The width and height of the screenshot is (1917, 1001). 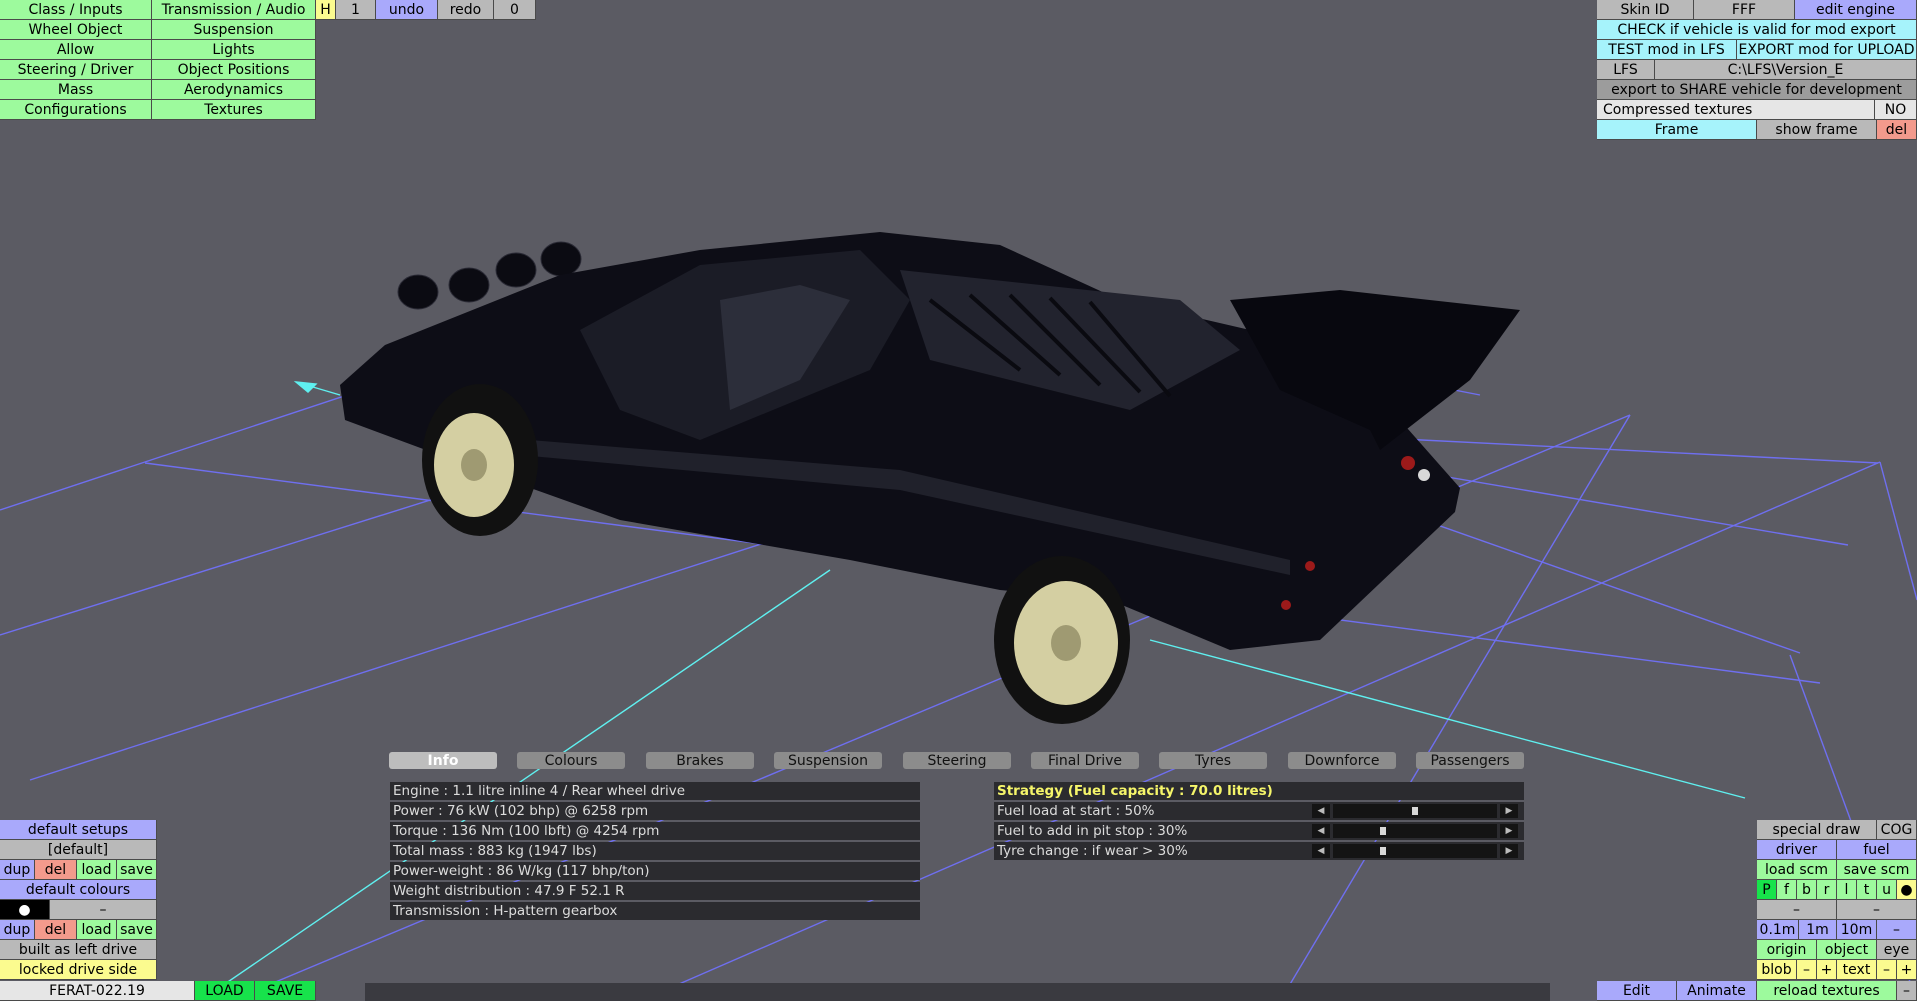 What do you see at coordinates (443, 760) in the screenshot?
I see `tab-info: Info` at bounding box center [443, 760].